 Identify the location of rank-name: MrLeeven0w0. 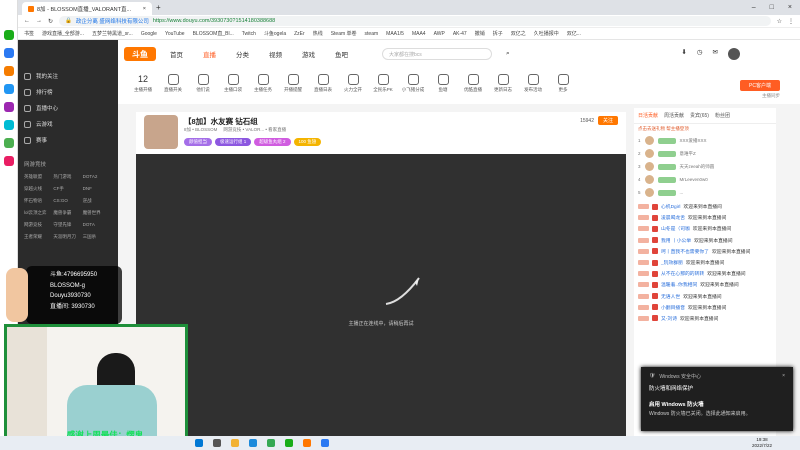
(694, 179).